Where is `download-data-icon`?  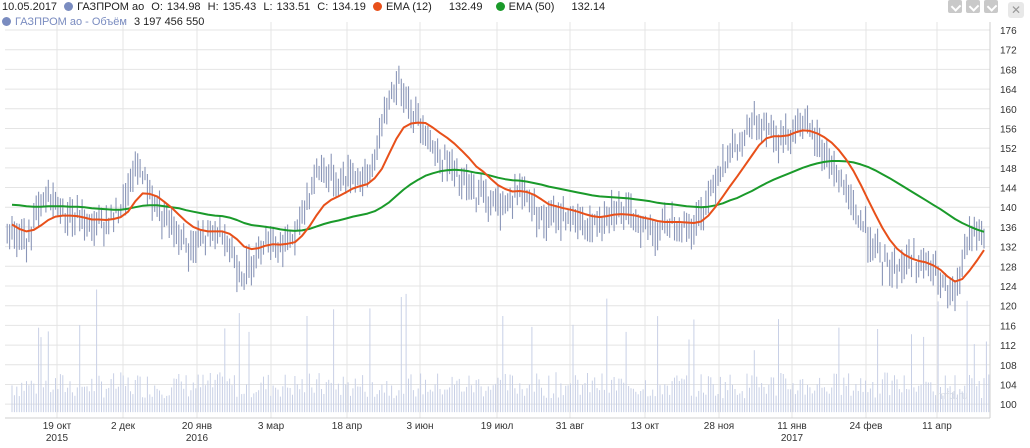 download-data-icon is located at coordinates (973, 6).